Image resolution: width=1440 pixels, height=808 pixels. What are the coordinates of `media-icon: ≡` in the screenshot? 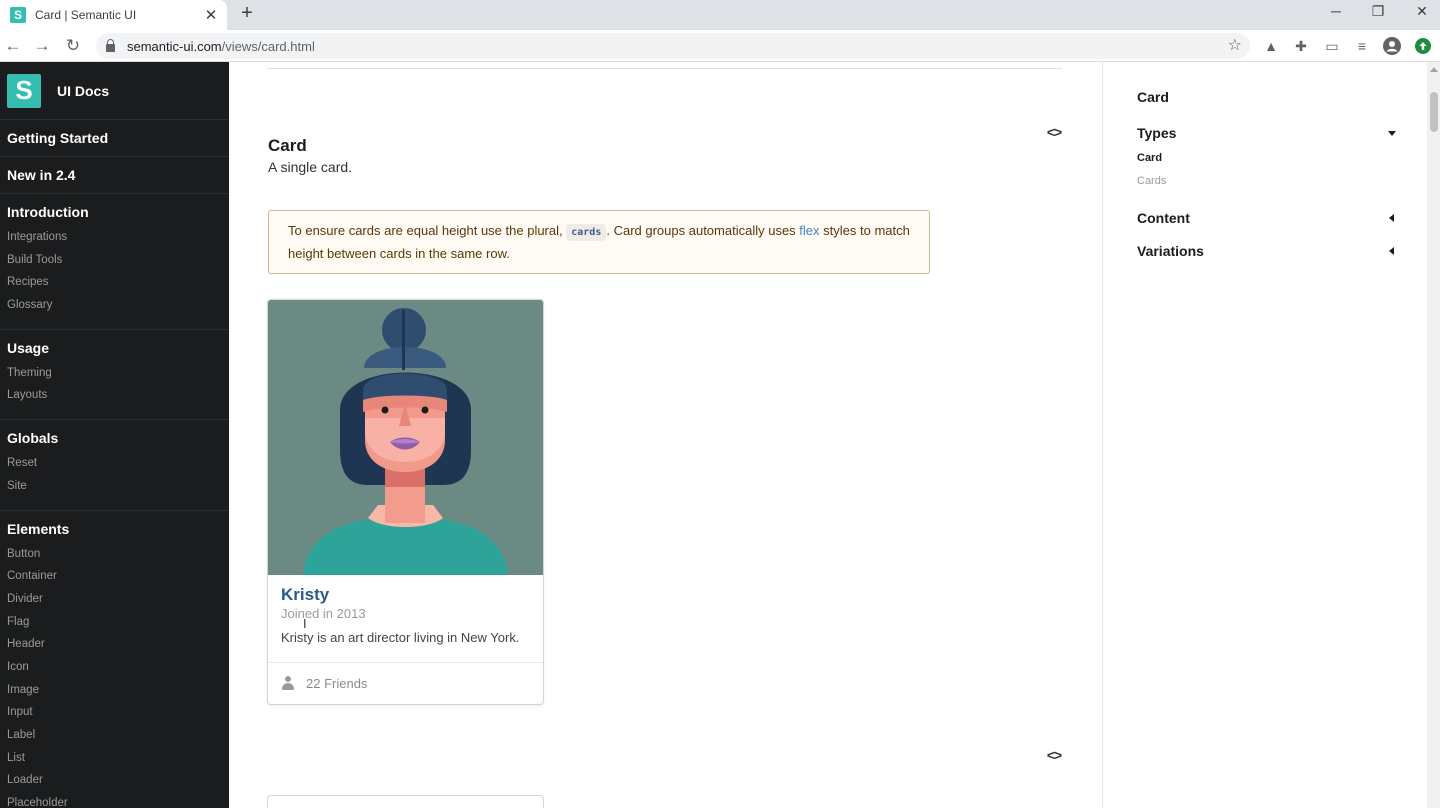 It's located at (1362, 46).